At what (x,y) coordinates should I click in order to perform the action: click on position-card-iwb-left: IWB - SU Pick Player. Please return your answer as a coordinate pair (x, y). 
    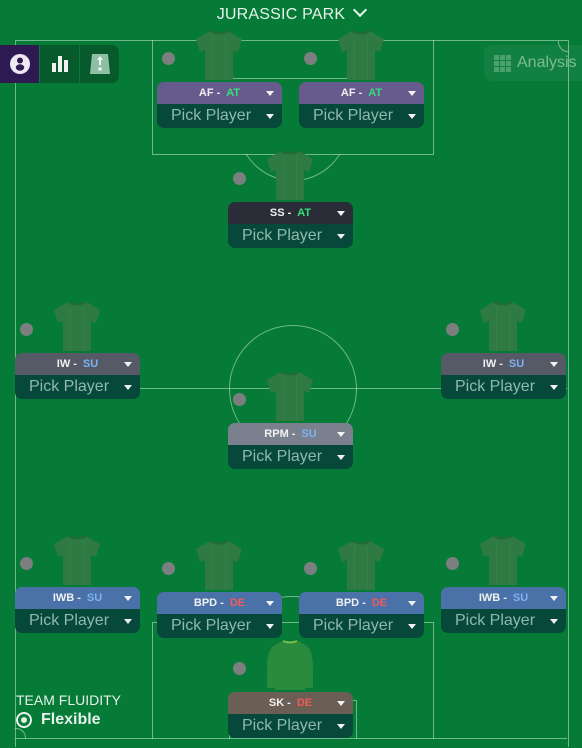
    Looking at the image, I should click on (77, 610).